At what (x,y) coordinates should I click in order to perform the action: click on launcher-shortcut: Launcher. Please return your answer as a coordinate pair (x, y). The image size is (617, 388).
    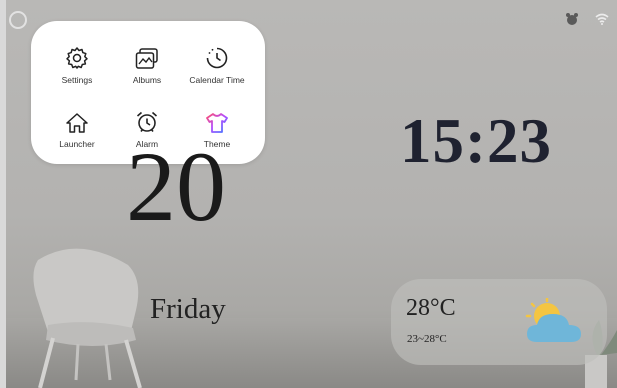
    Looking at the image, I should click on (77, 127).